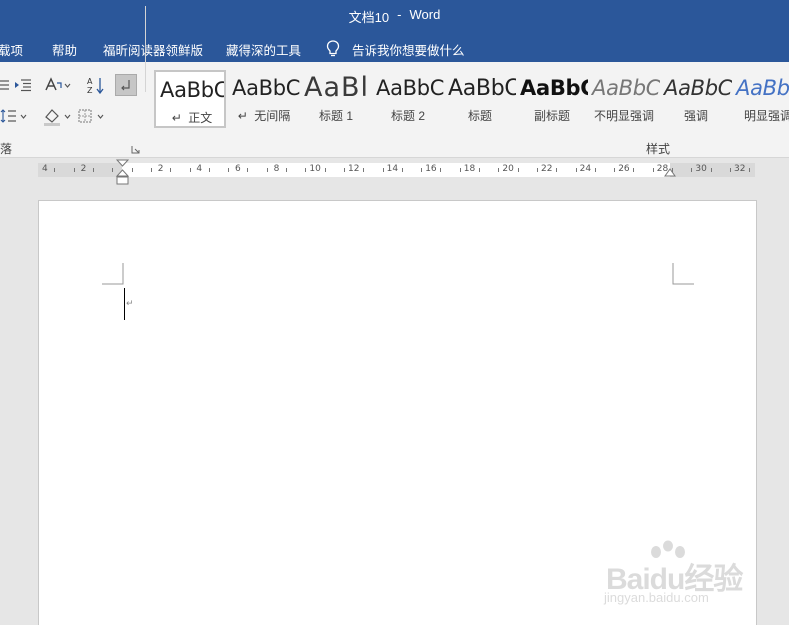  I want to click on dialog-launcher-icon, so click(135, 149).